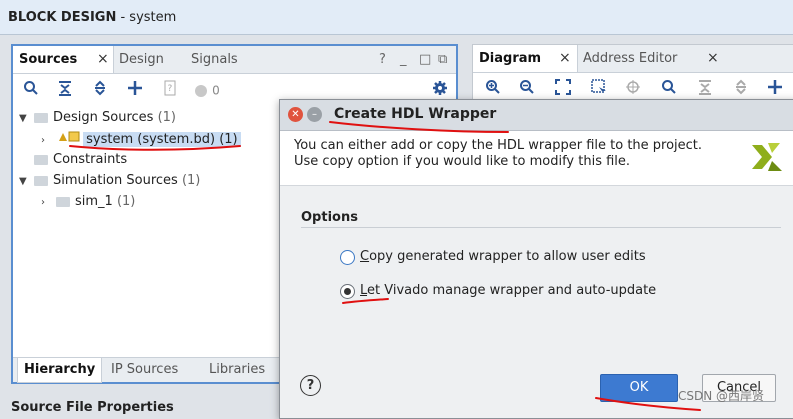  Describe the element at coordinates (73, 160) in the screenshot. I see `tree-item-constraints: Constraints` at that location.